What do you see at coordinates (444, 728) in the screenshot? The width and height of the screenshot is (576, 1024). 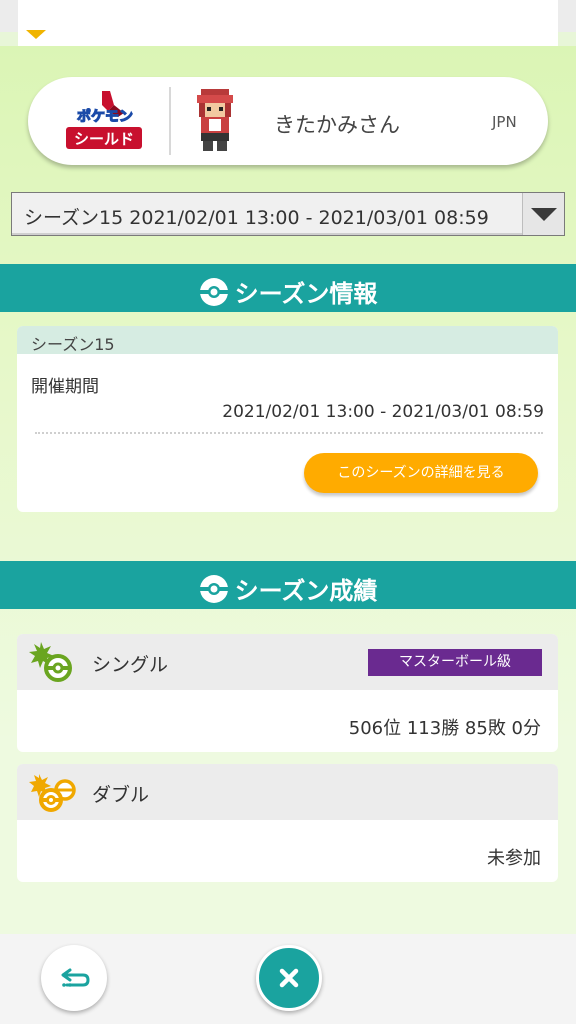 I see `single-battle-record: 506位 113勝 85敗 0分` at bounding box center [444, 728].